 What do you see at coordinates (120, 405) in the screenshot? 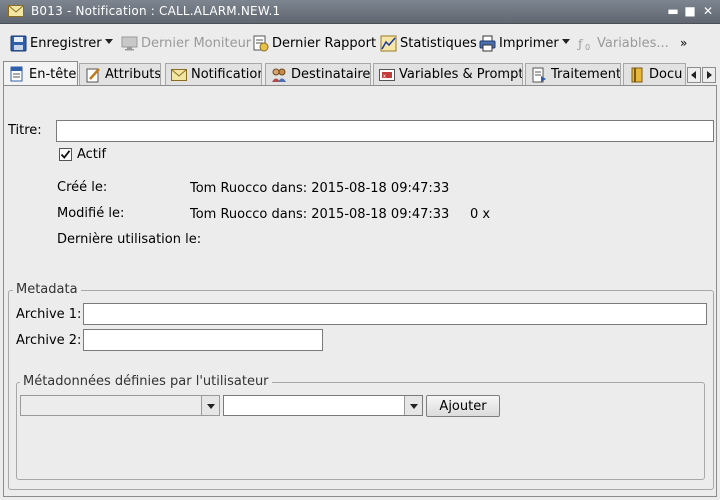
I see `metadata-key-select` at bounding box center [120, 405].